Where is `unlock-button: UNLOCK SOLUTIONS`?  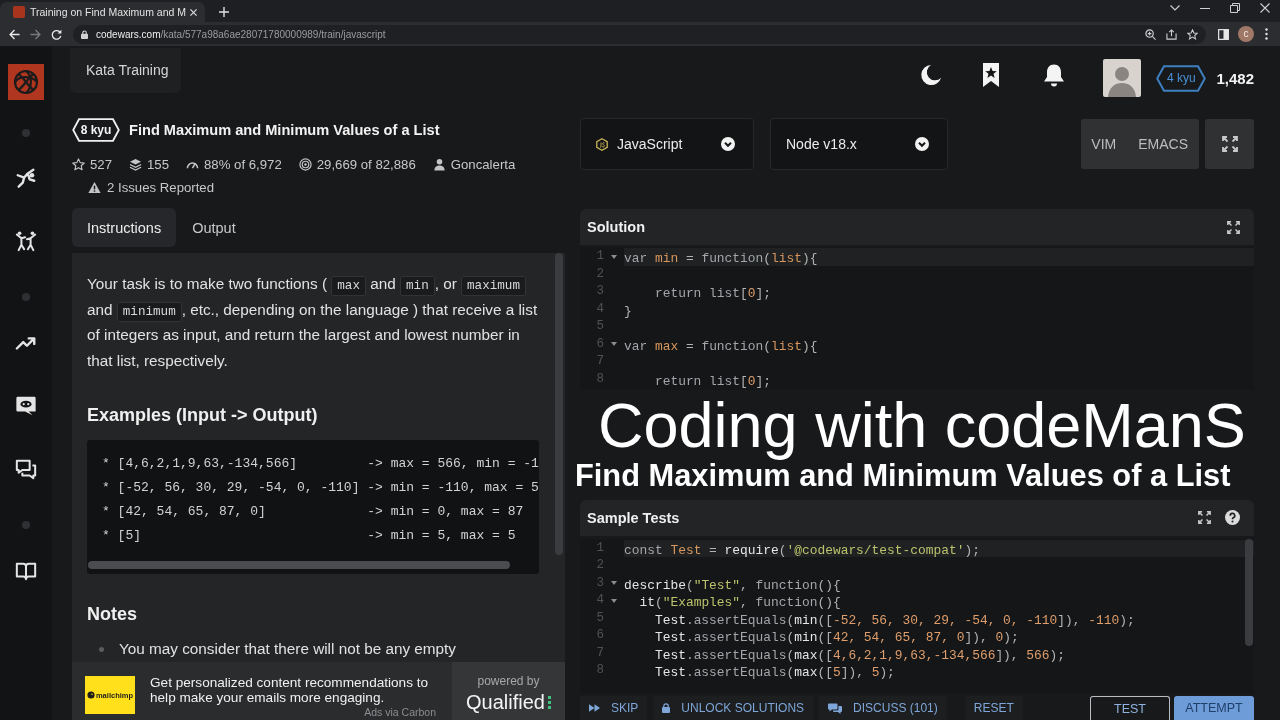
unlock-button: UNLOCK SOLUTIONS is located at coordinates (733, 708).